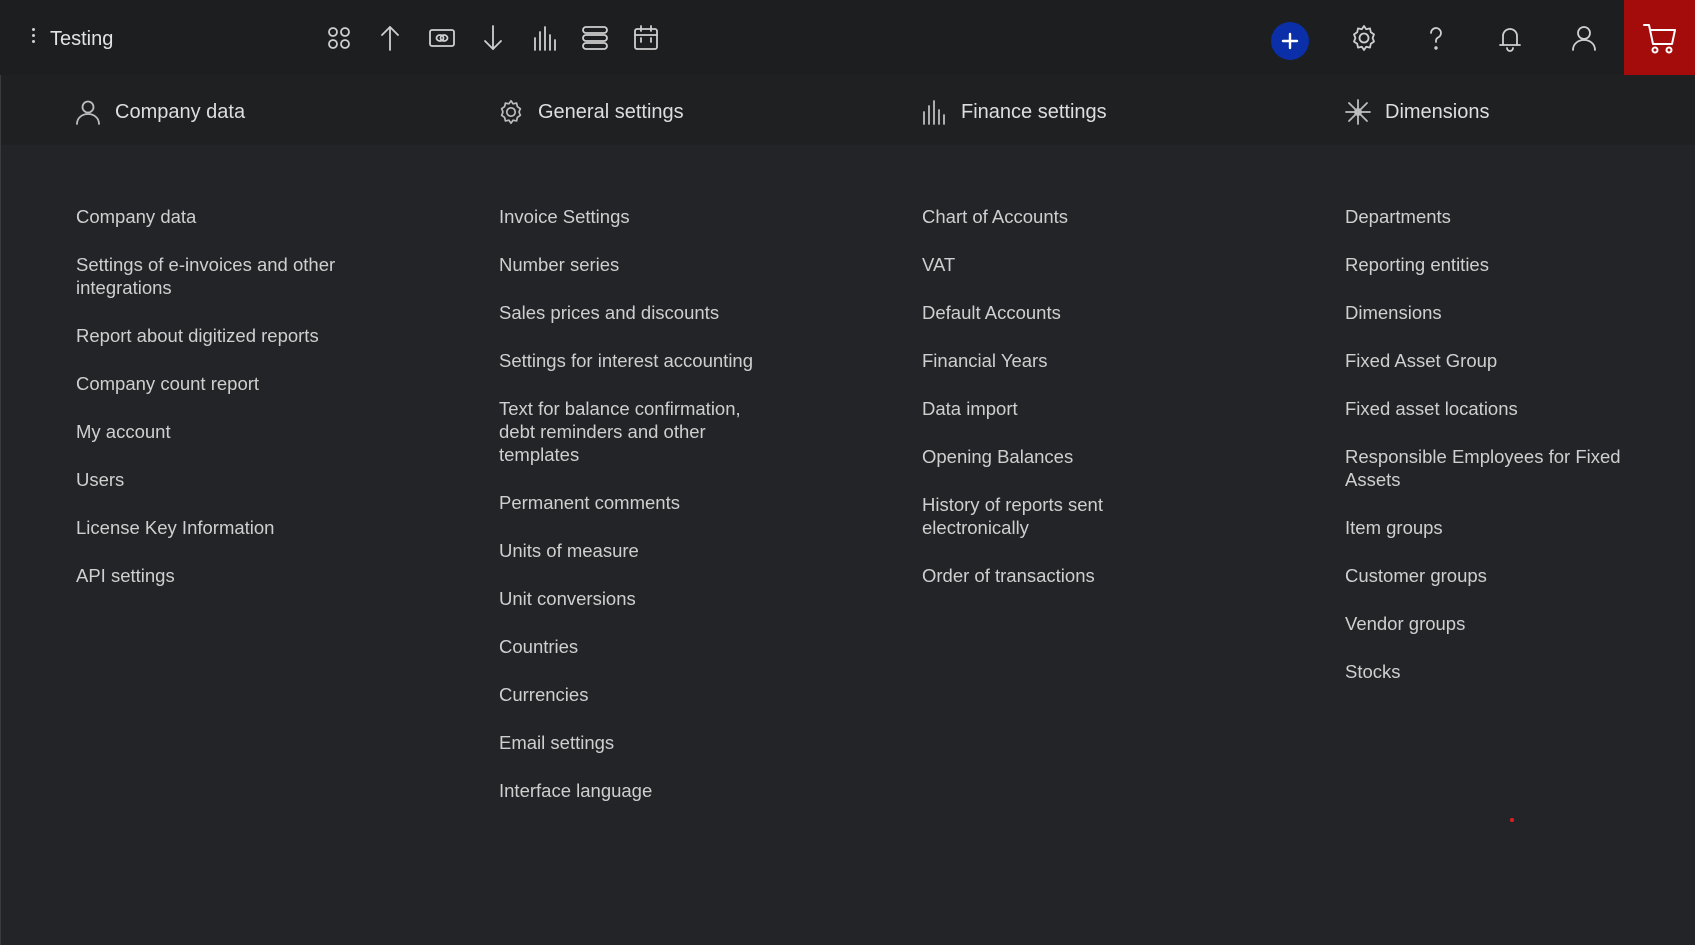  I want to click on cart-button, so click(1659, 37).